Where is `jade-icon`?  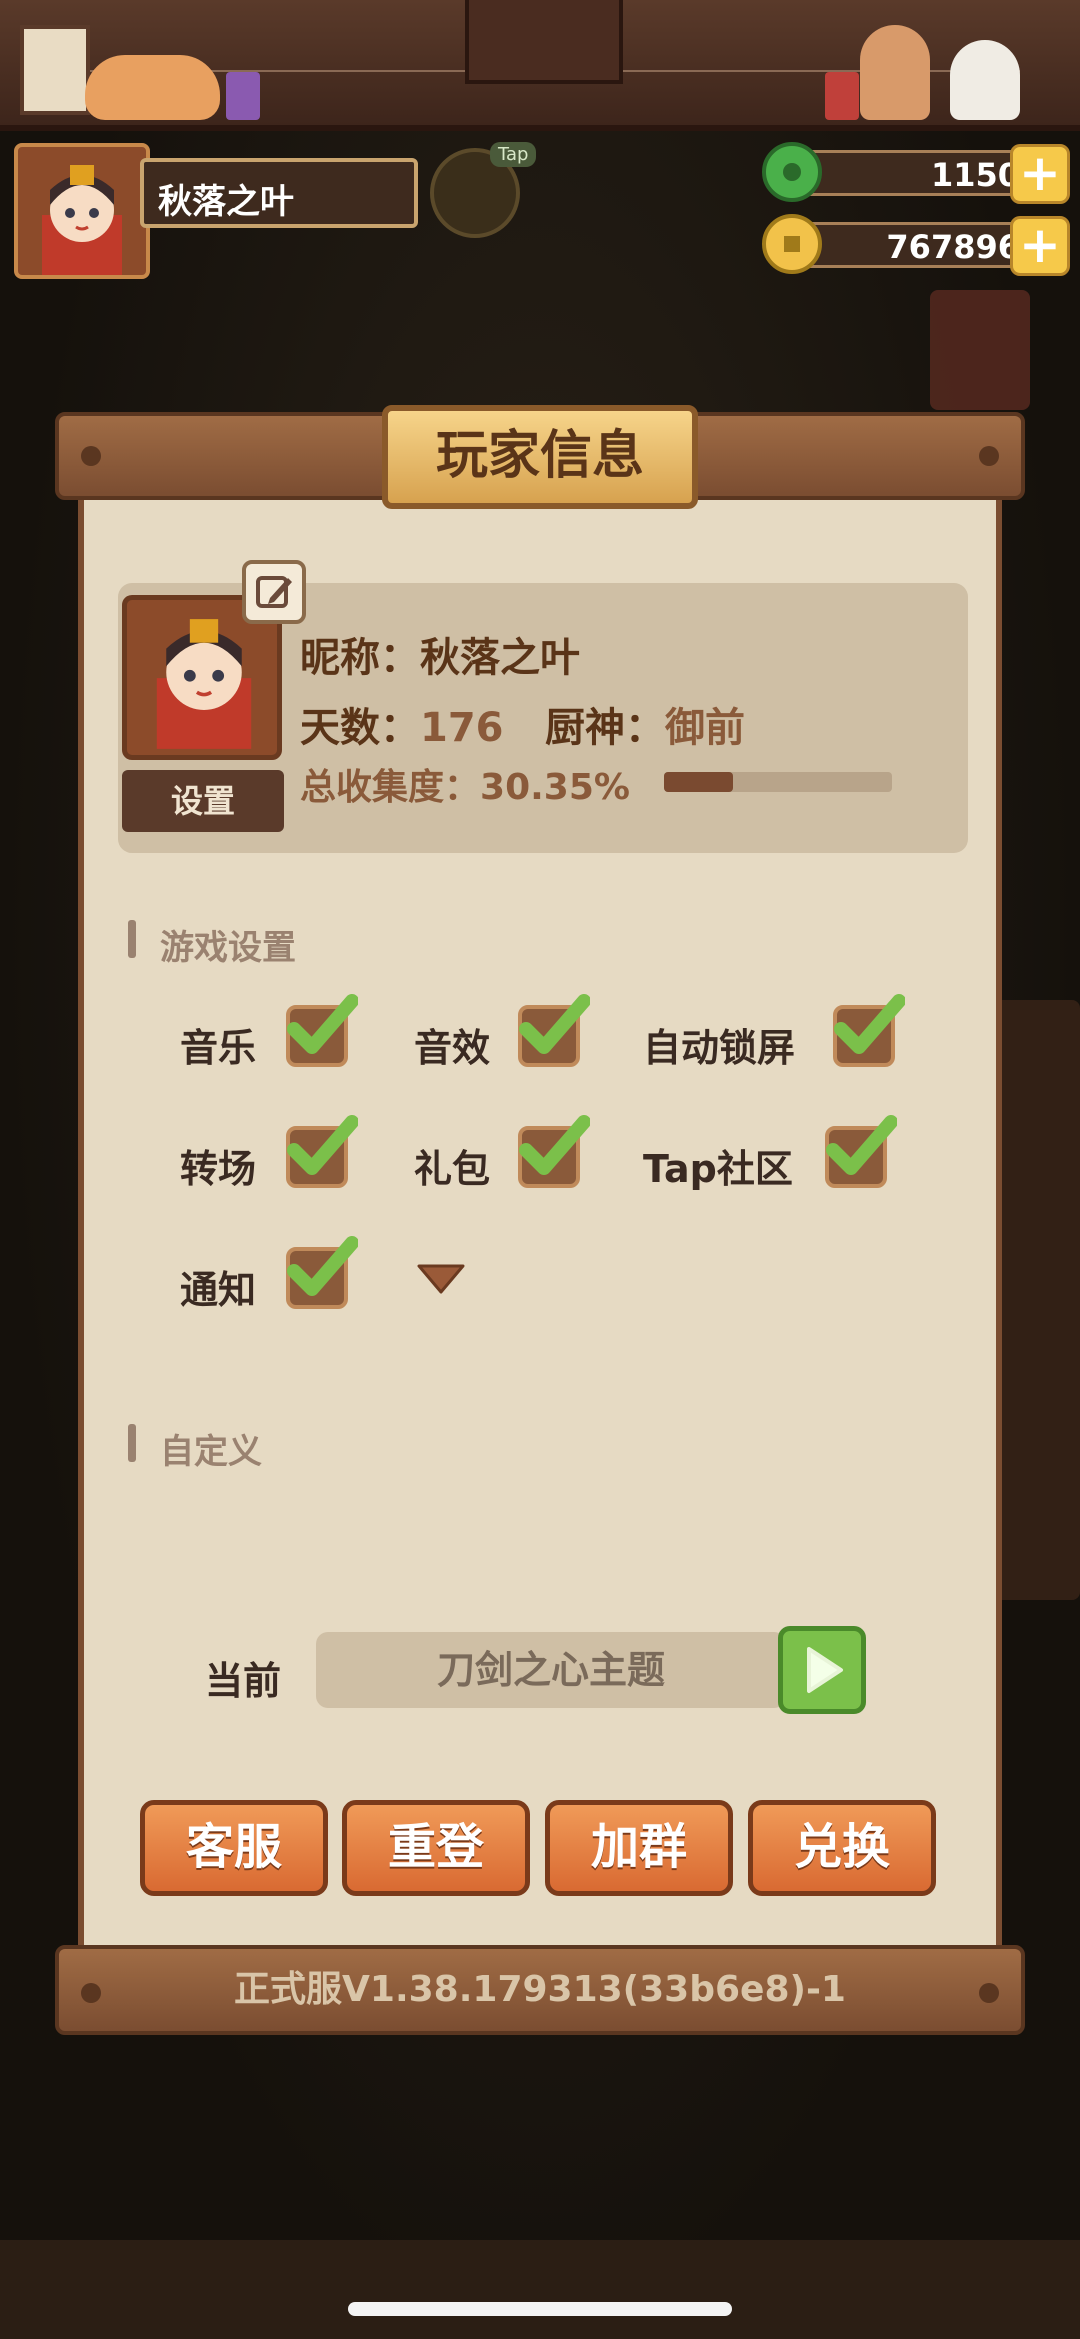 jade-icon is located at coordinates (792, 172).